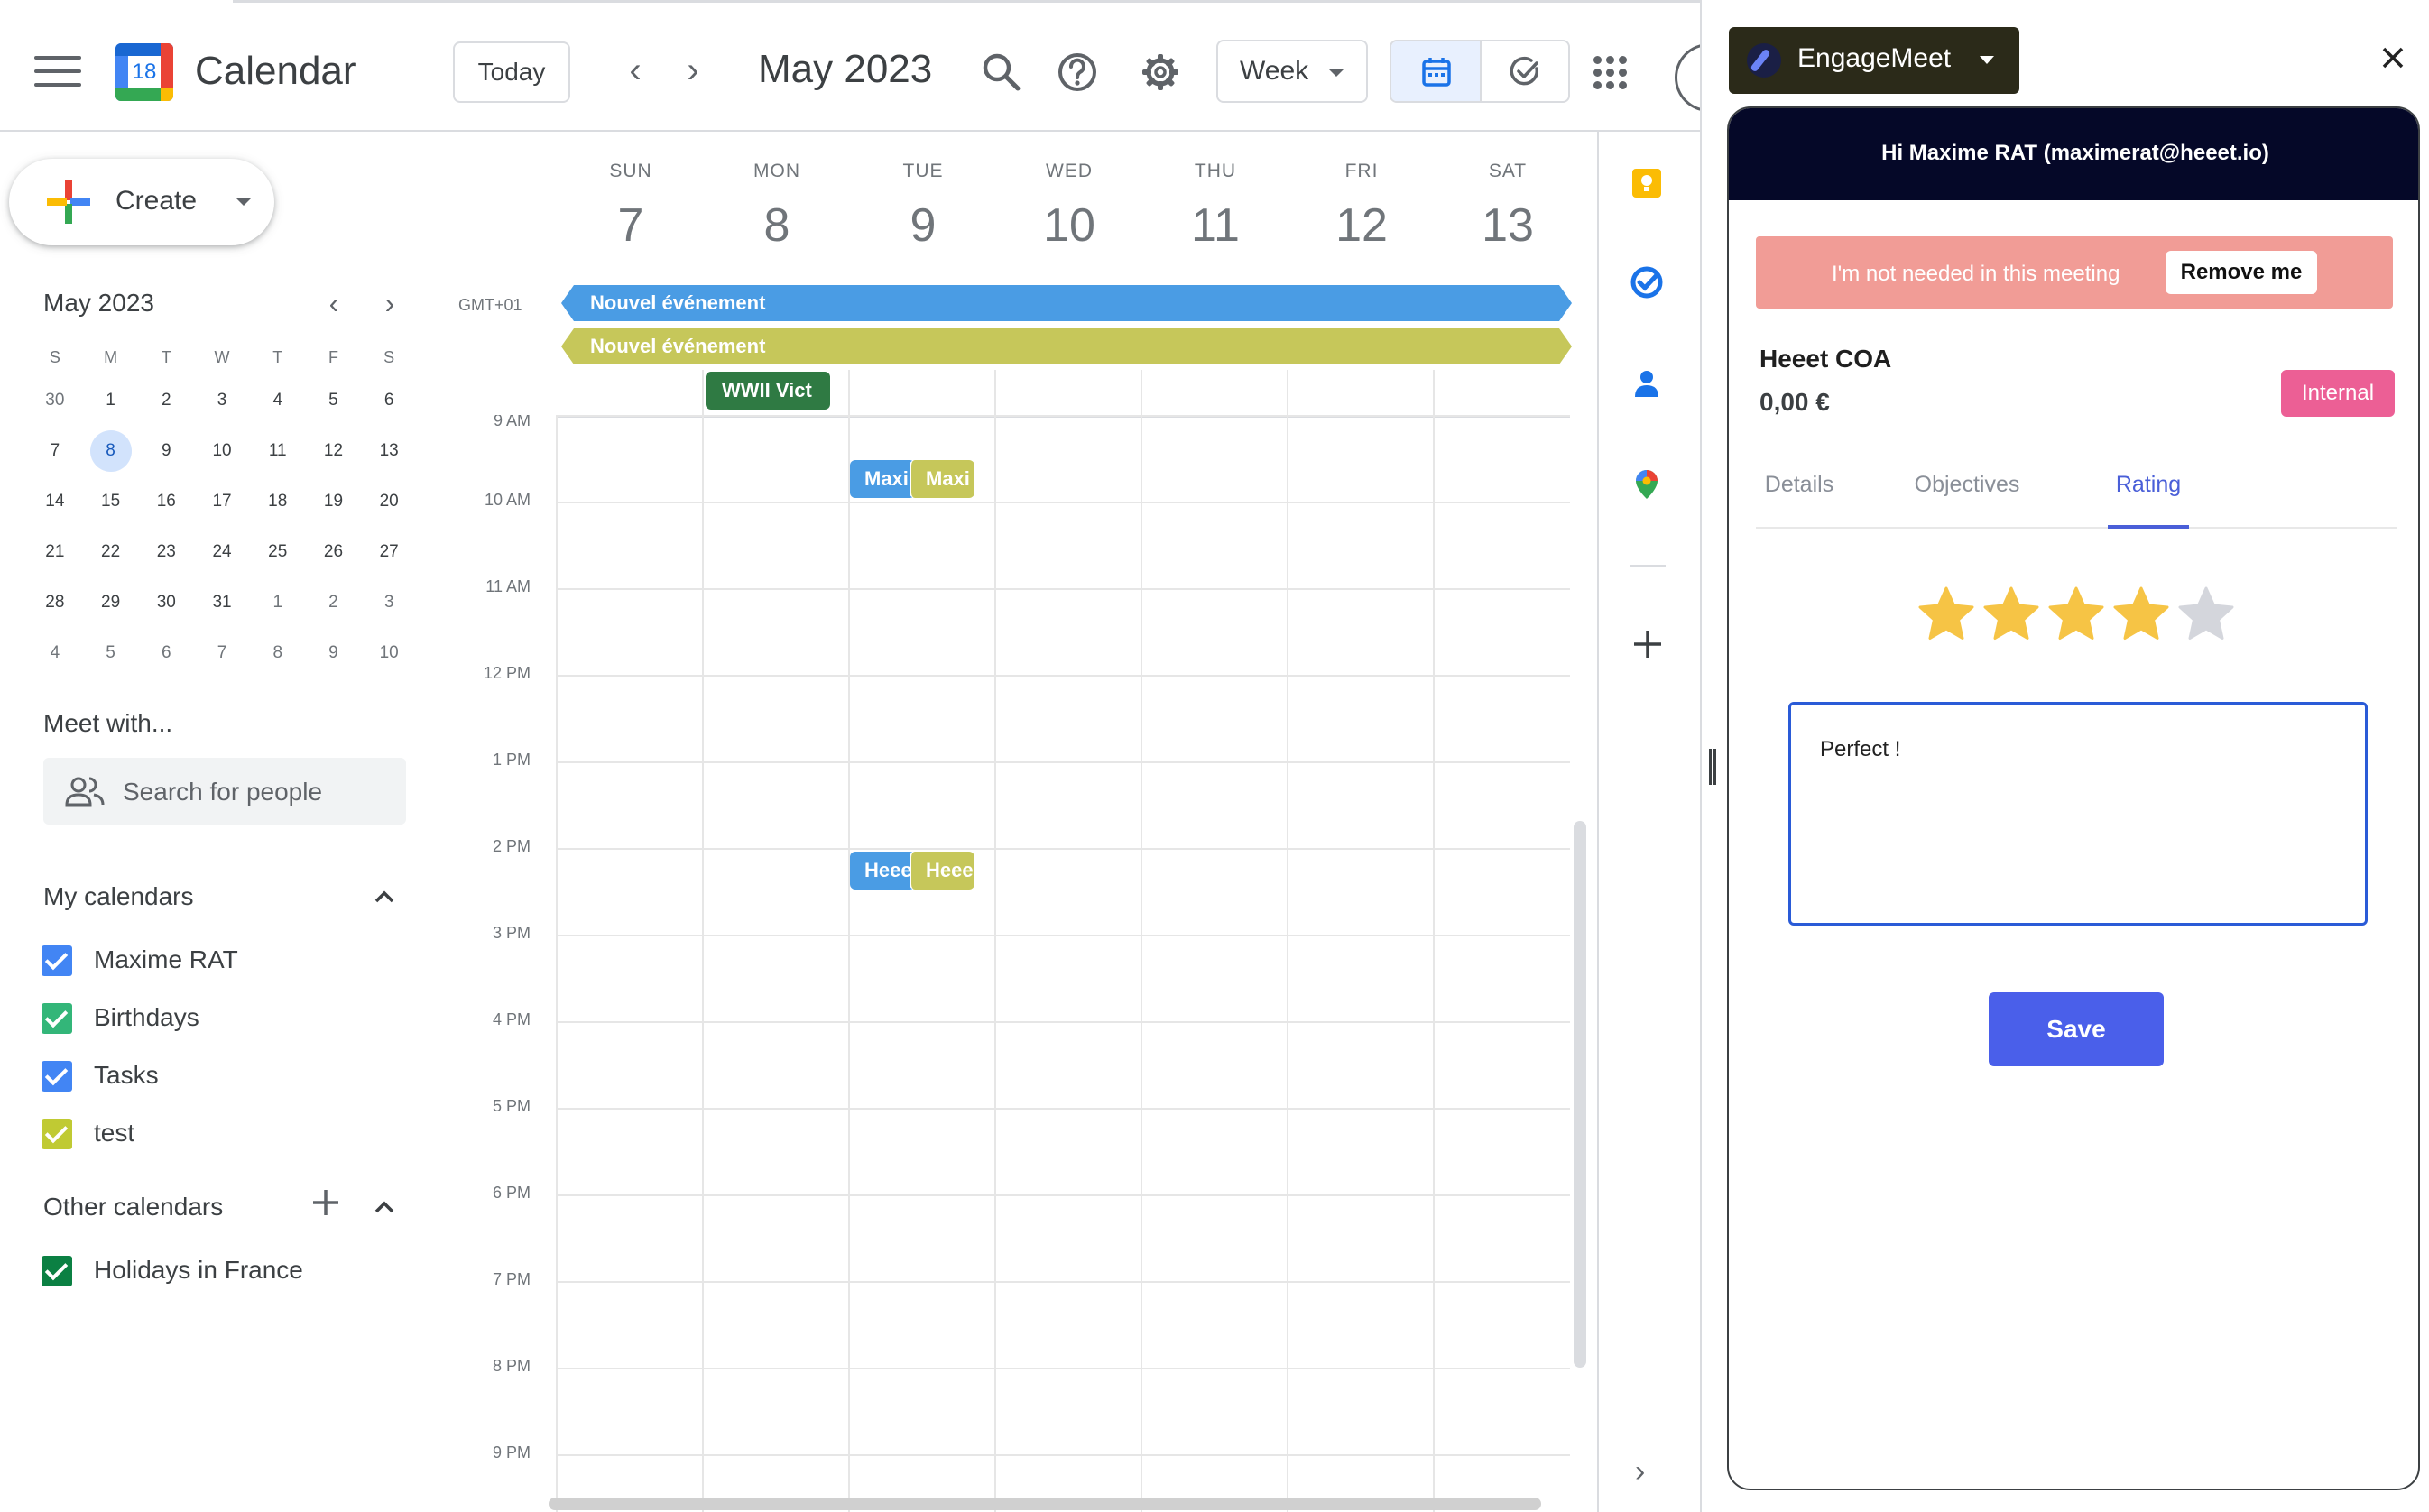 The height and width of the screenshot is (1512, 2429). What do you see at coordinates (222, 501) in the screenshot?
I see `mini-day: 17` at bounding box center [222, 501].